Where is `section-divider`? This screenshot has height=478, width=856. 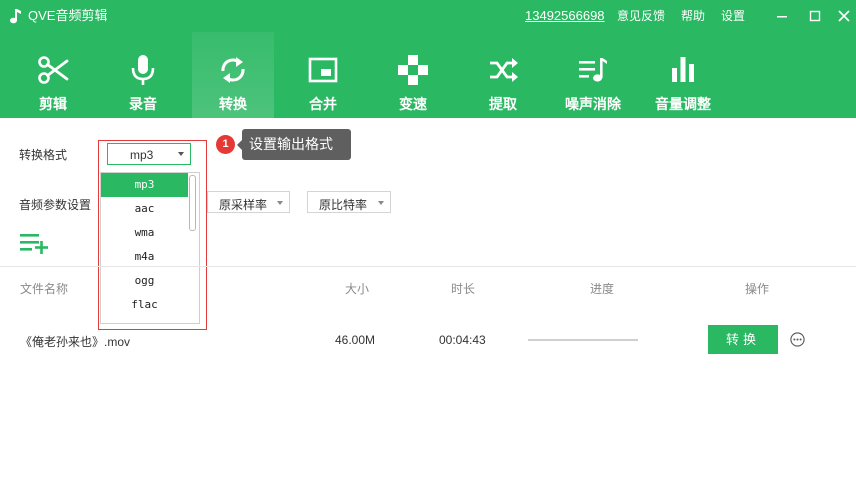
section-divider is located at coordinates (428, 266).